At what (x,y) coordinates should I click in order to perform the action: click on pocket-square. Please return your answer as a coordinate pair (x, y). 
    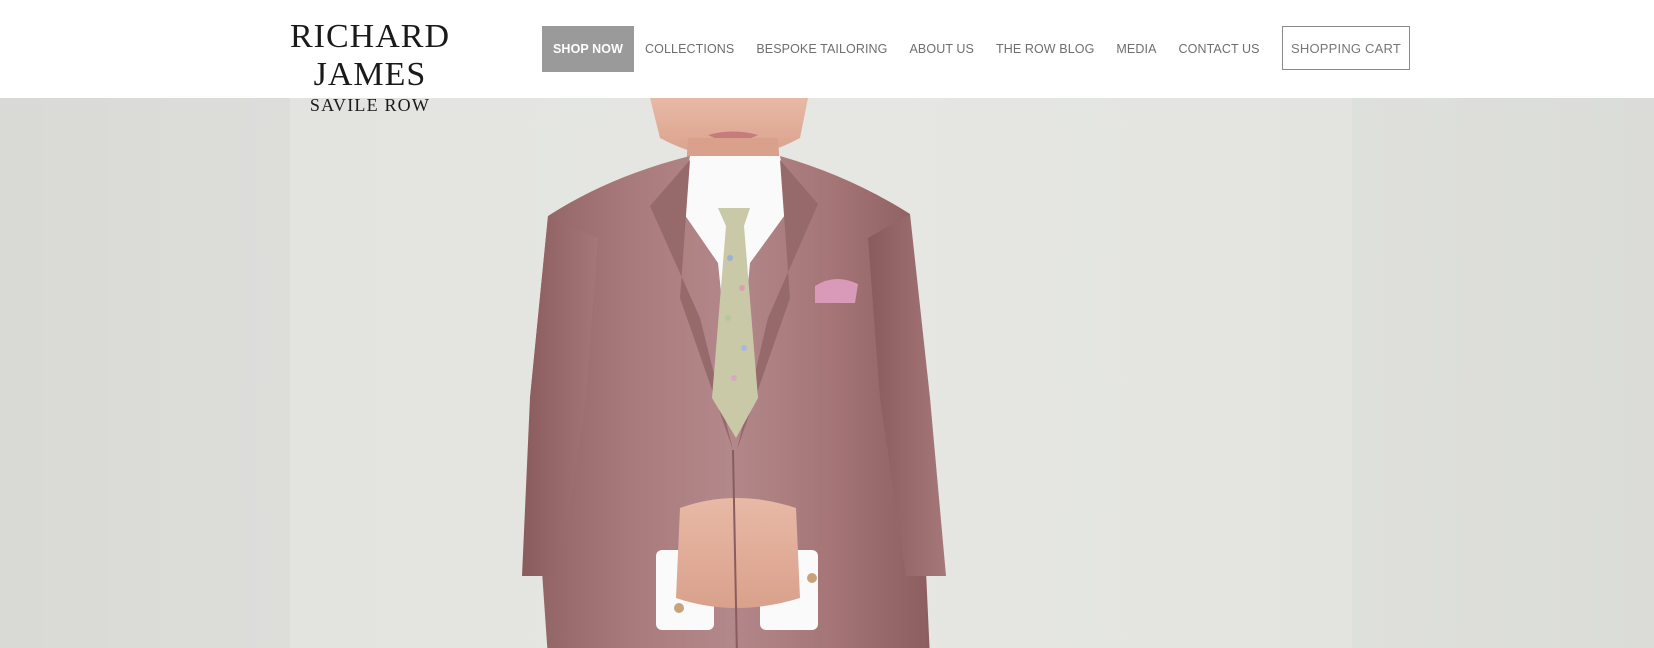
    Looking at the image, I should click on (836, 290).